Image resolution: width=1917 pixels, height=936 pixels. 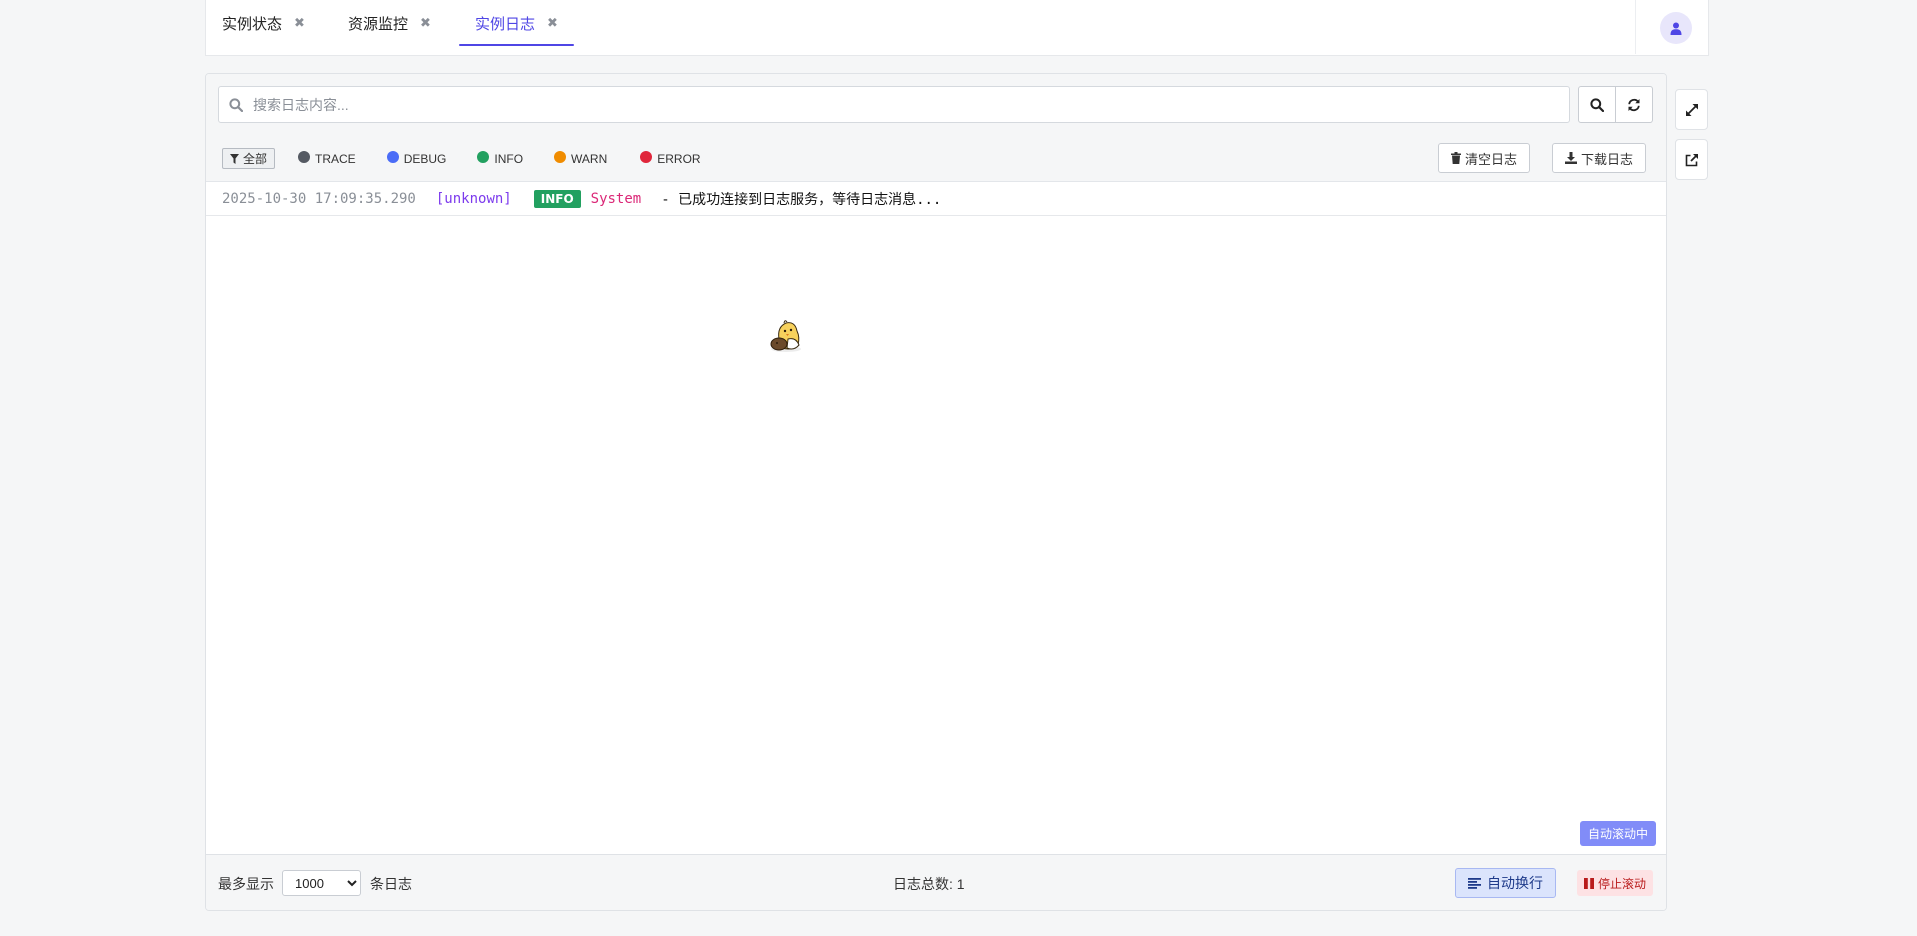 What do you see at coordinates (391, 884) in the screenshot?
I see `lines-unit-label: 条日志` at bounding box center [391, 884].